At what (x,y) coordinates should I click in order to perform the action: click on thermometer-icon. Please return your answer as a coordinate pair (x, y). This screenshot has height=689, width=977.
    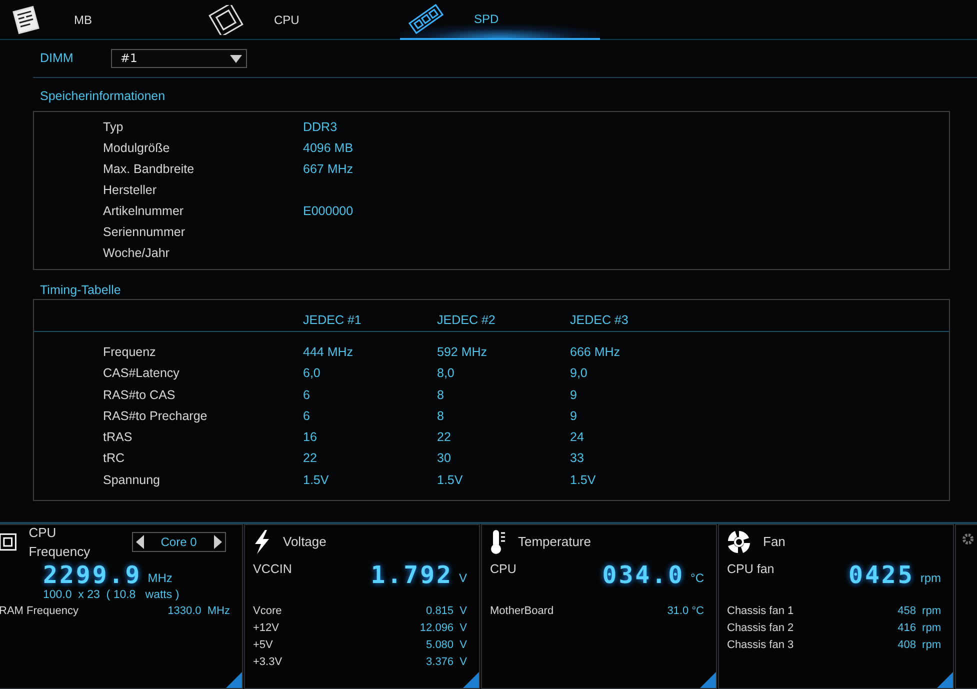
    Looking at the image, I should click on (498, 542).